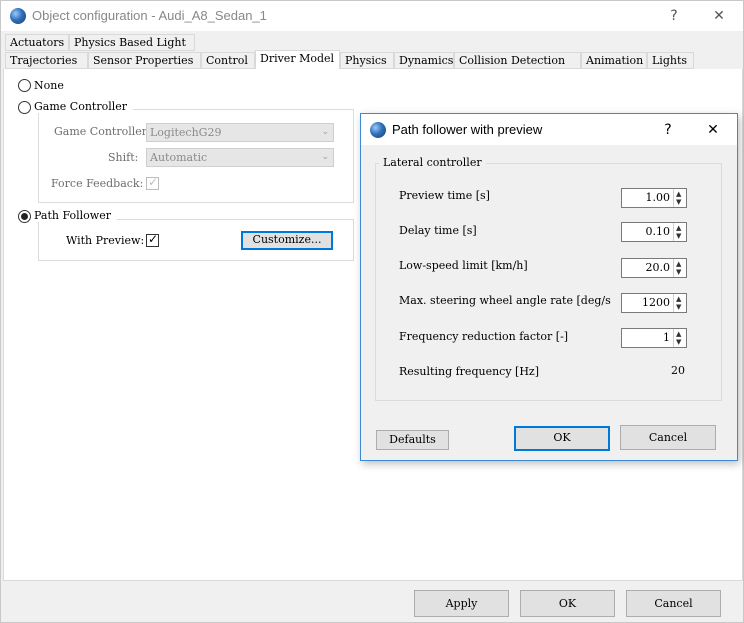 Image resolution: width=744 pixels, height=623 pixels. Describe the element at coordinates (658, 231) in the screenshot. I see `delay-time-value: 0.10` at that location.